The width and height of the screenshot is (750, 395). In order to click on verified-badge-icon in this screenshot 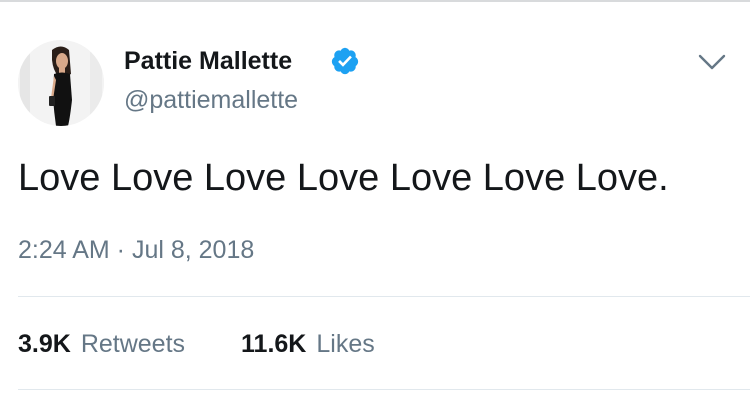, I will do `click(345, 61)`.